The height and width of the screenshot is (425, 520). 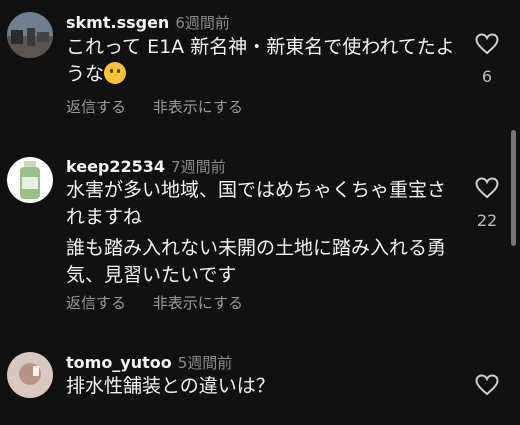 What do you see at coordinates (513, 188) in the screenshot?
I see `scrollbar` at bounding box center [513, 188].